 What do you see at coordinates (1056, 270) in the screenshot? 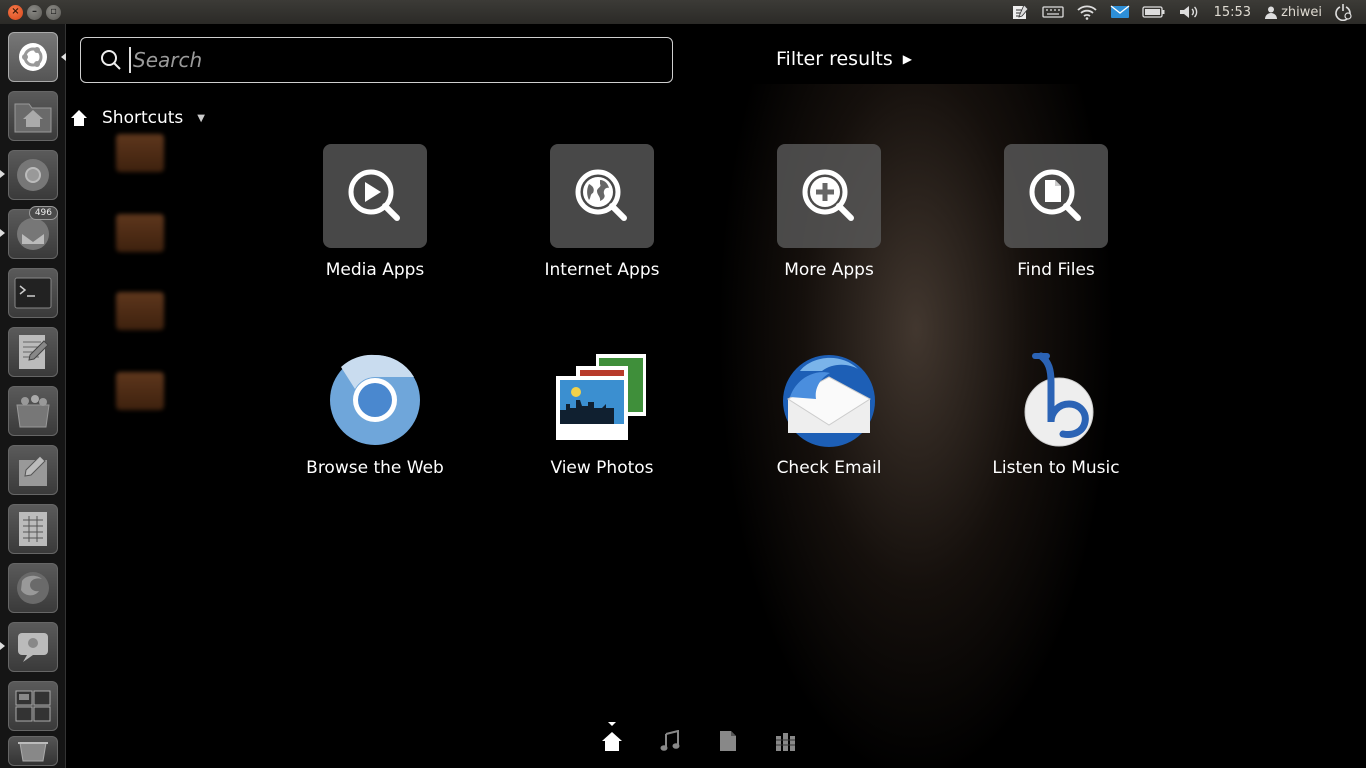
I see `shortcut-label: Find Files` at bounding box center [1056, 270].